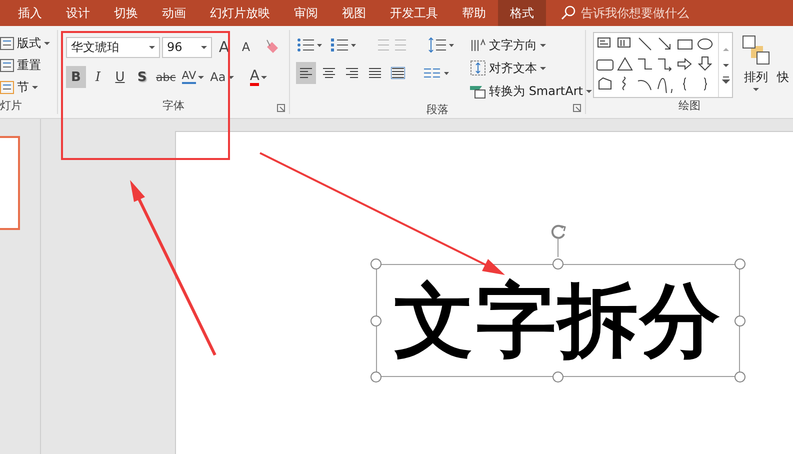 This screenshot has width=793, height=454. What do you see at coordinates (10, 183) in the screenshot?
I see `slide-thumbnail` at bounding box center [10, 183].